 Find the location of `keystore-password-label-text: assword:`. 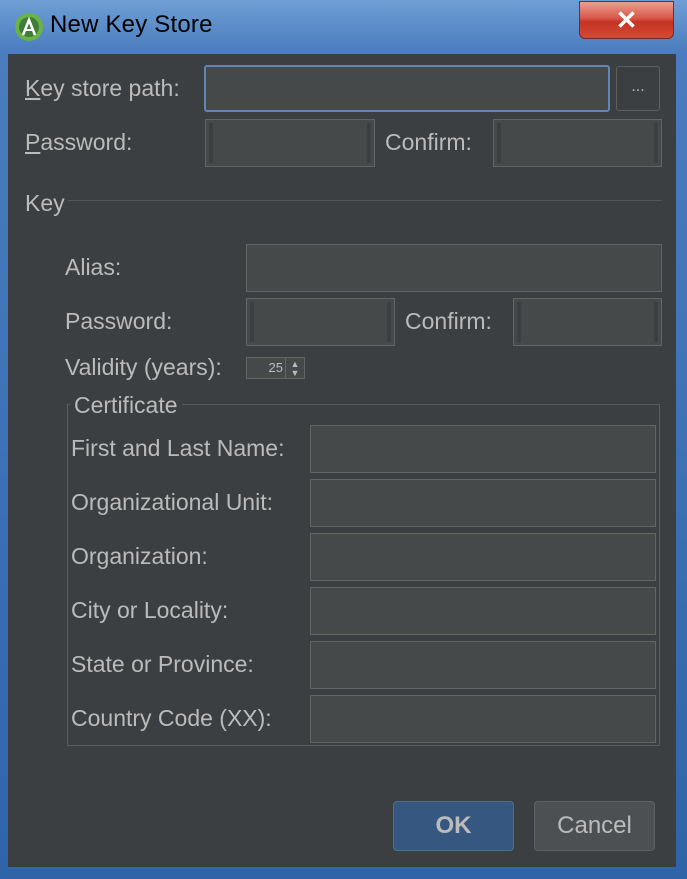

keystore-password-label-text: assword: is located at coordinates (86, 142).